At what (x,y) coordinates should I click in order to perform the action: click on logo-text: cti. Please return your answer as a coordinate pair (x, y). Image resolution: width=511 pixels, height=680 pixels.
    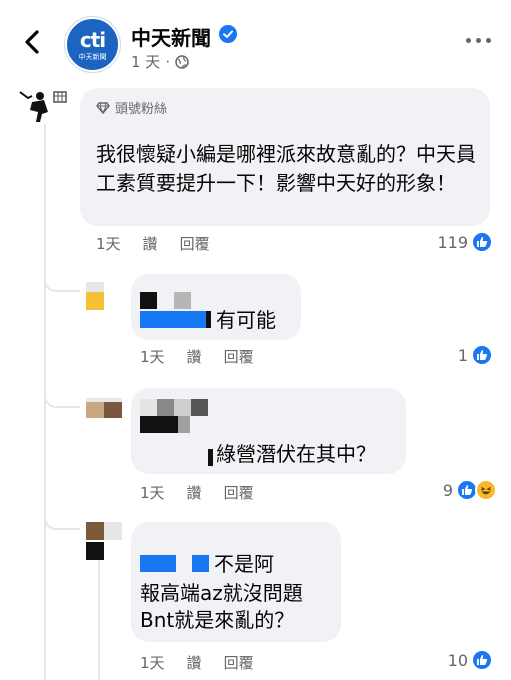
    Looking at the image, I should click on (92, 40).